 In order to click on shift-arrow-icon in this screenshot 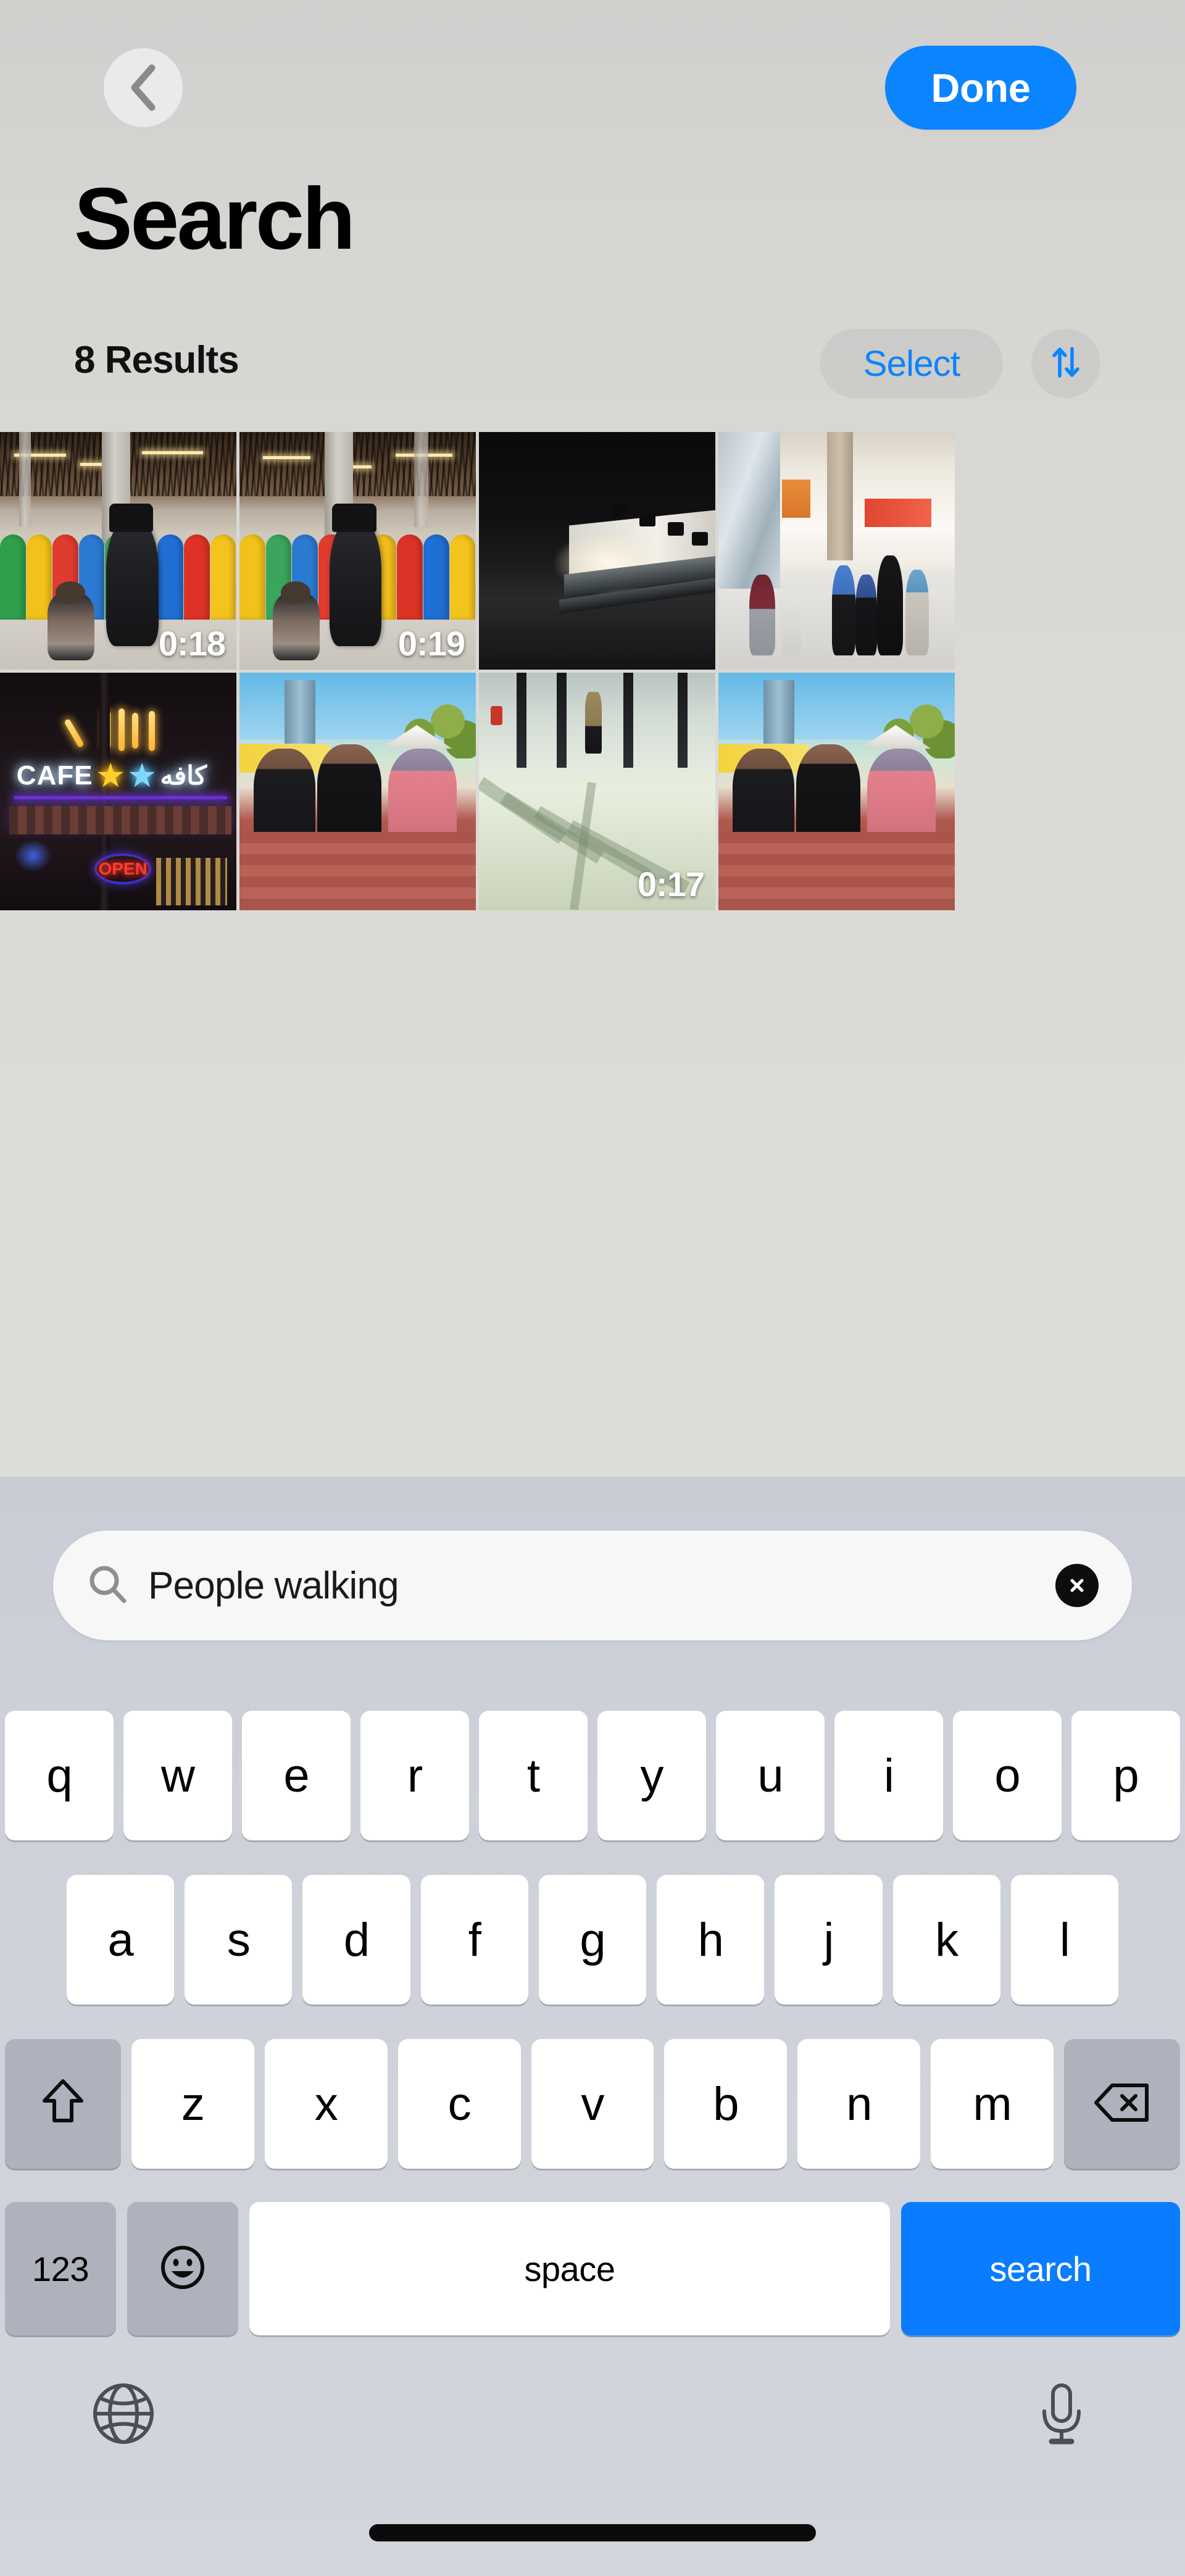, I will do `click(63, 2104)`.